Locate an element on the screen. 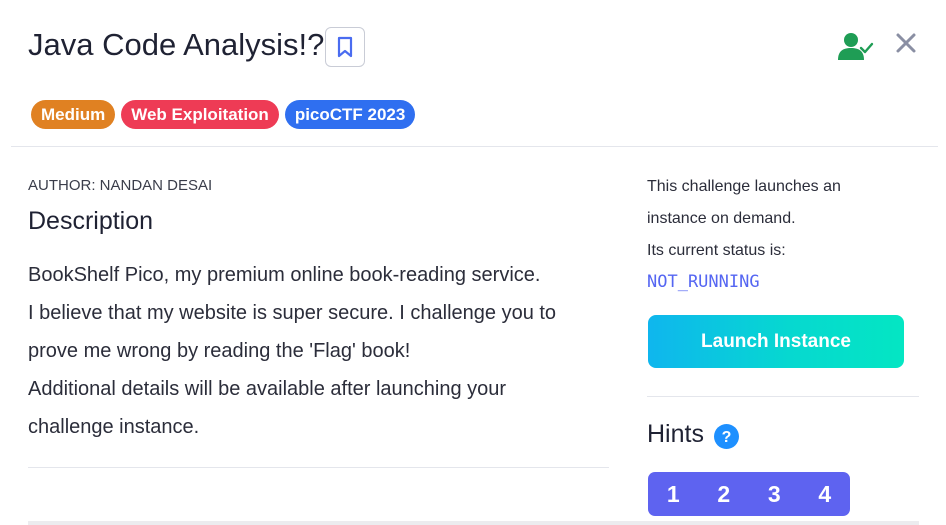  sidebar-divider is located at coordinates (783, 396).